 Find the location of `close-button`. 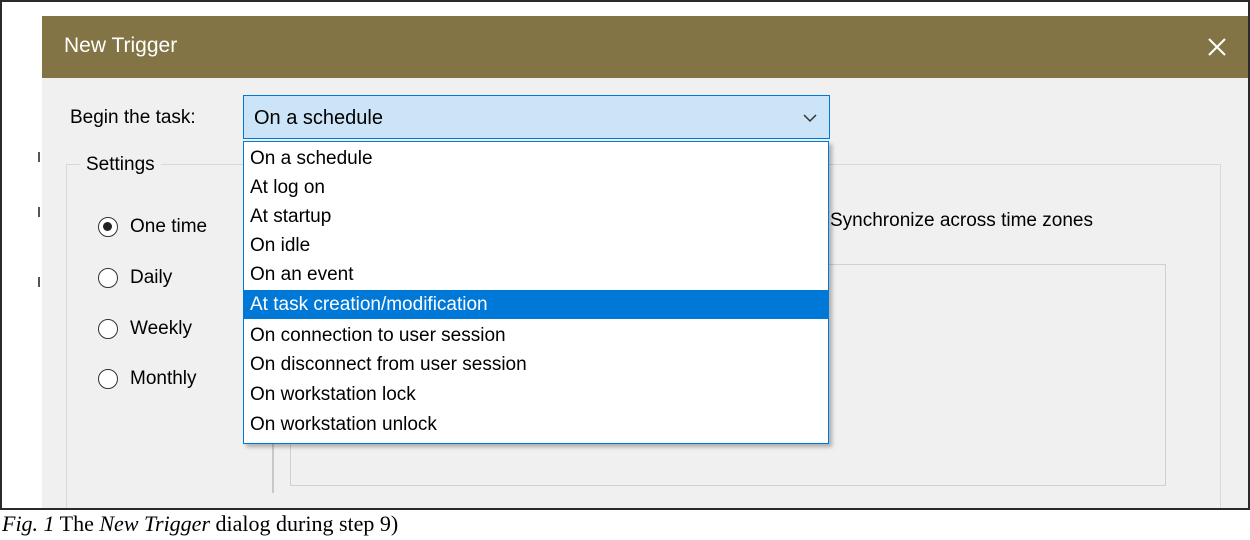

close-button is located at coordinates (1217, 47).